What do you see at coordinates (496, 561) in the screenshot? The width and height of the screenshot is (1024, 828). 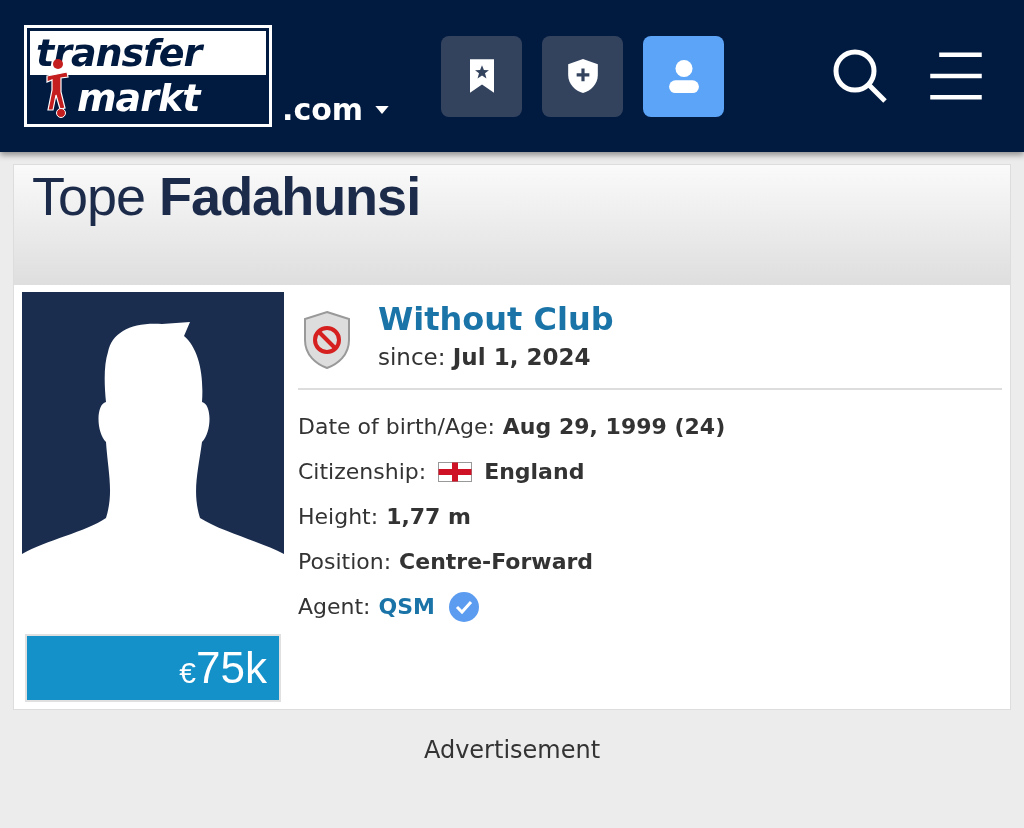 I see `detail-value: Centre-Forward` at bounding box center [496, 561].